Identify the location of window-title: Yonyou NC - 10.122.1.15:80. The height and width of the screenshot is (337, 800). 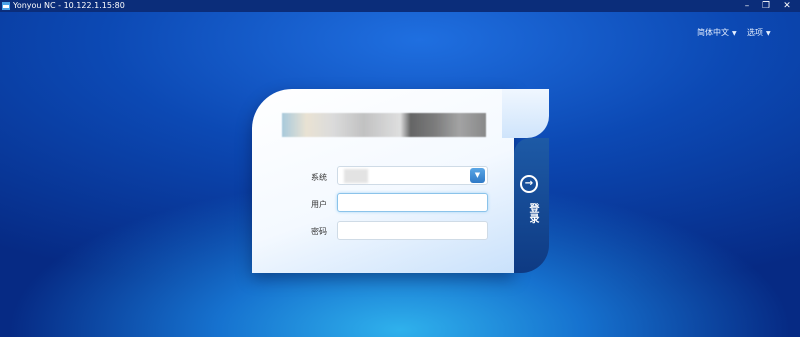
(69, 5).